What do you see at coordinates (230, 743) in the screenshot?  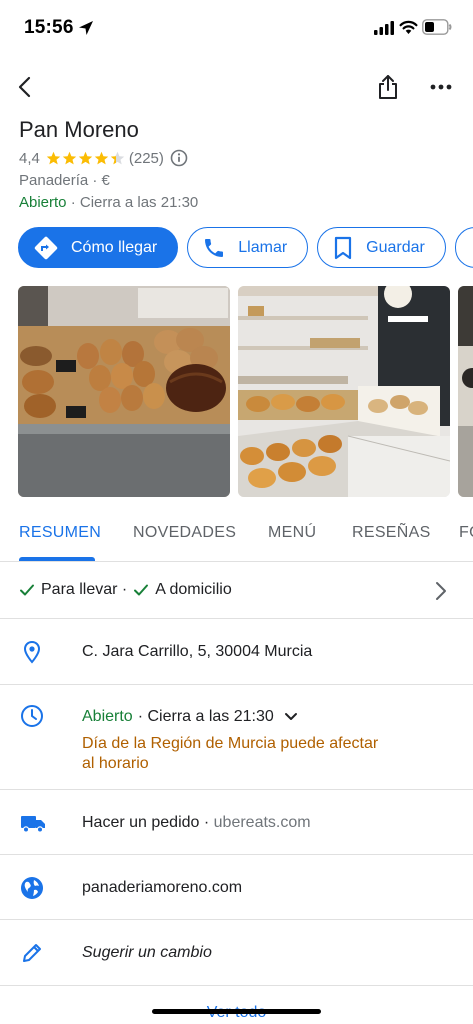 I see `holiday-notice-line1: Día de la Región de Murcia puede afectar` at bounding box center [230, 743].